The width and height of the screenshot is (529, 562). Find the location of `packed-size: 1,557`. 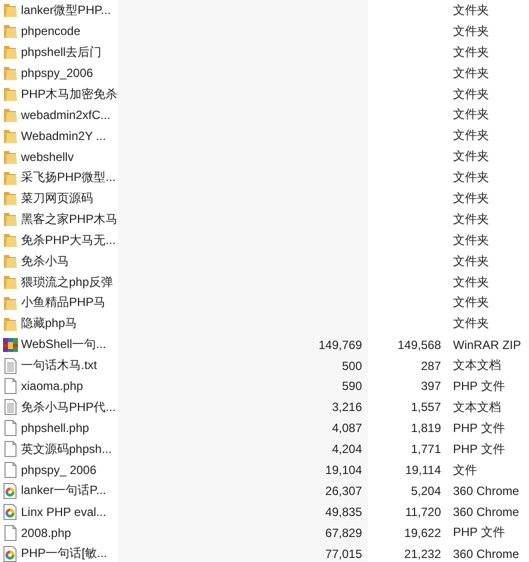

packed-size: 1,557 is located at coordinates (425, 407).